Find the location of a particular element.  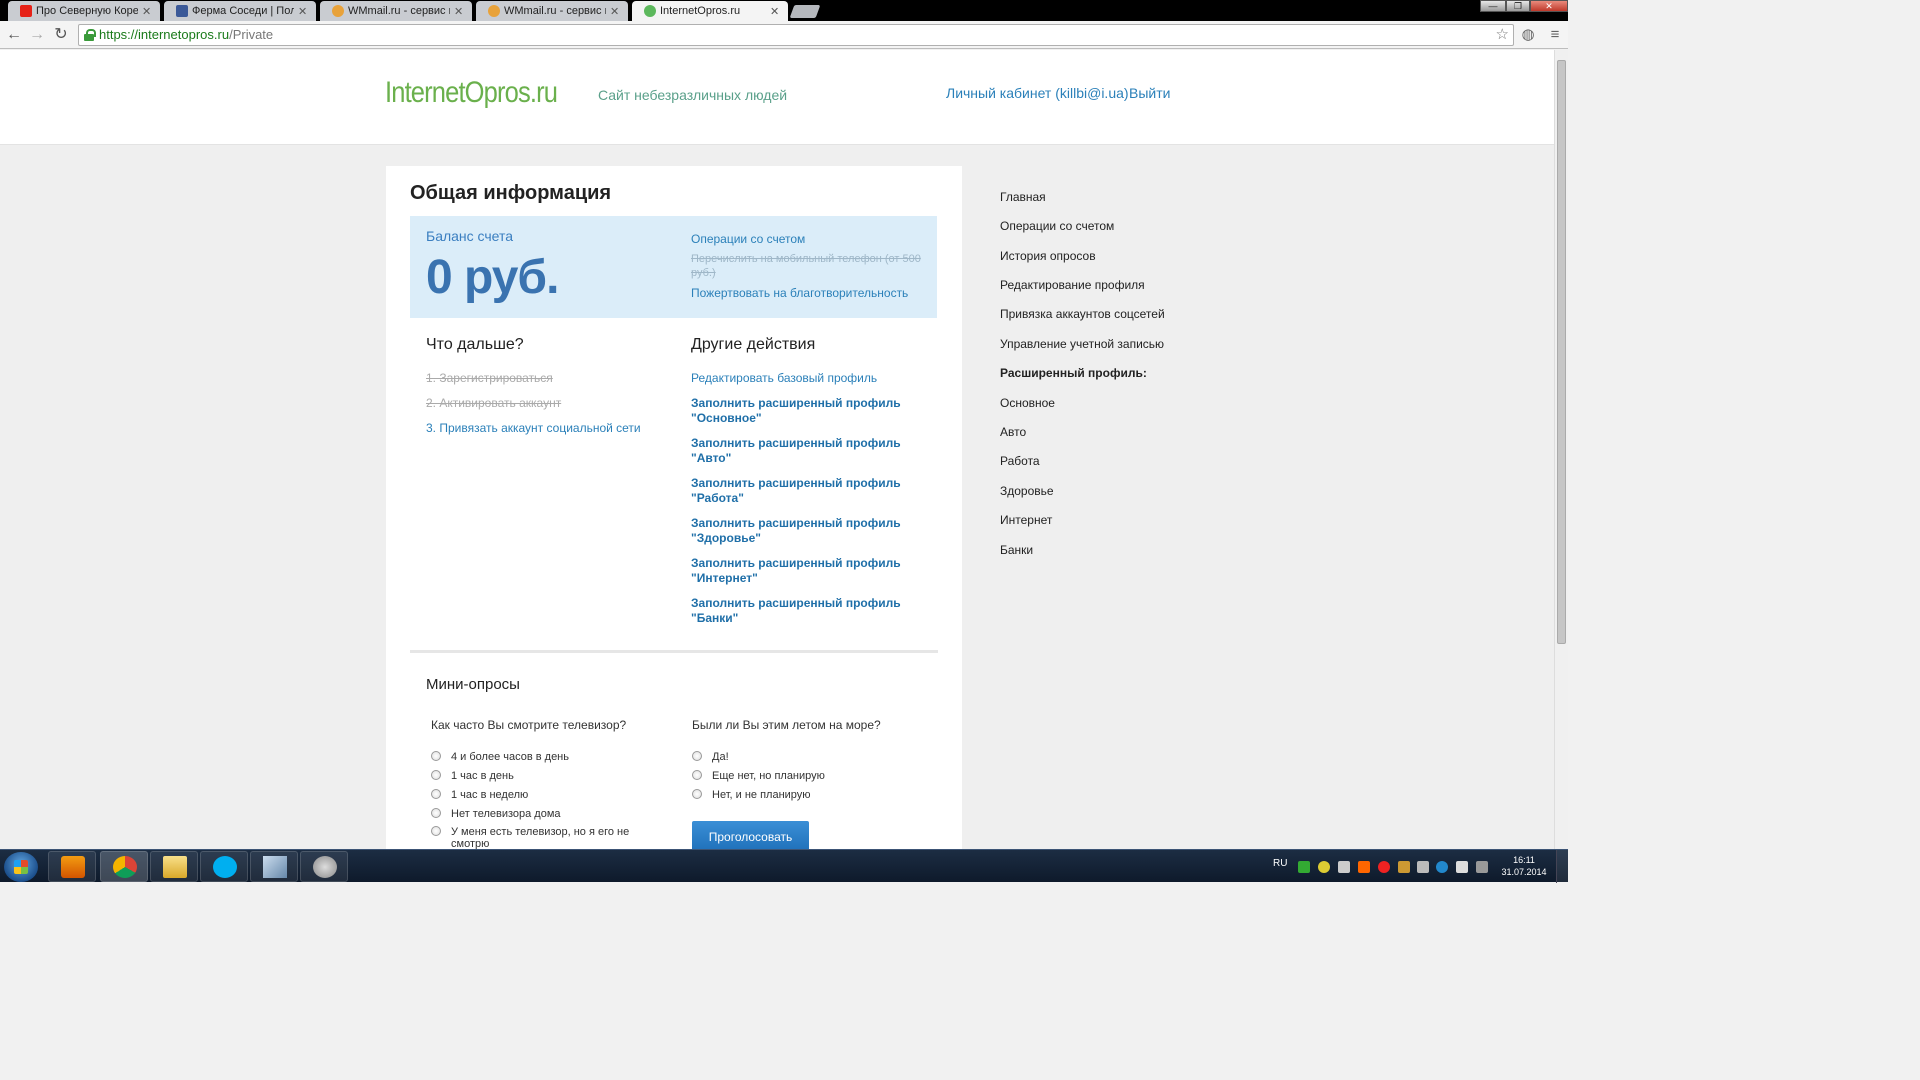

sidebar-item: Главная is located at coordinates (1023, 197).